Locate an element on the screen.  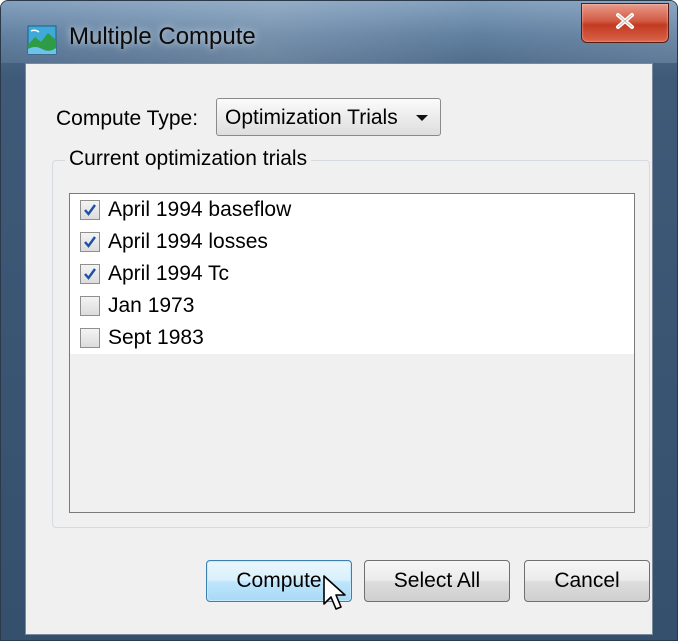
list-item: April 1994 baseflow is located at coordinates (185, 210).